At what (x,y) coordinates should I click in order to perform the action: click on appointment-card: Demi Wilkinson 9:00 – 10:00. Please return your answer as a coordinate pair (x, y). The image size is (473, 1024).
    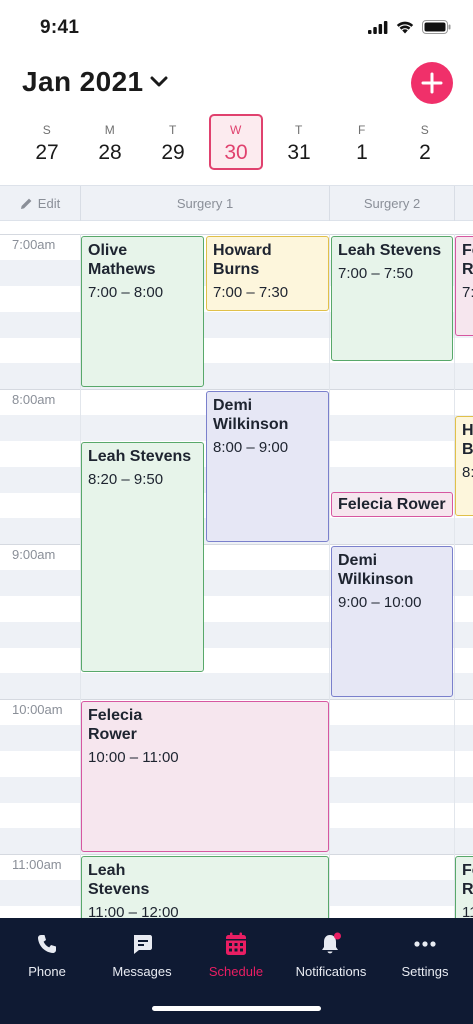
    Looking at the image, I should click on (392, 621).